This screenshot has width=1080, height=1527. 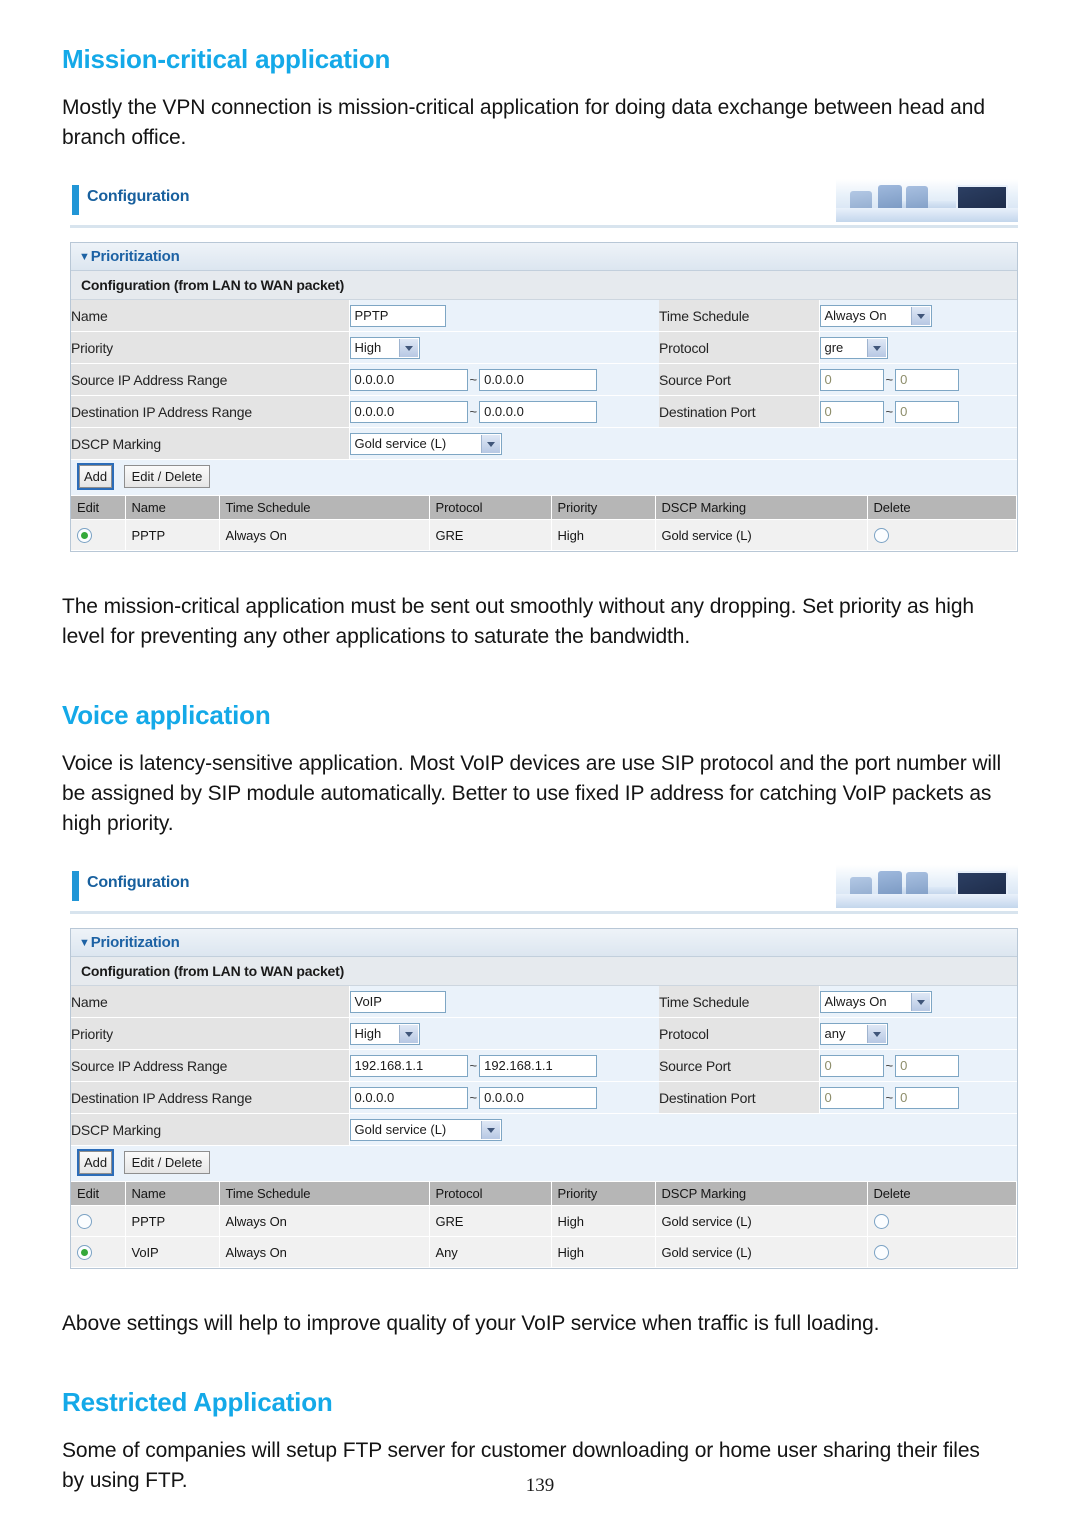 What do you see at coordinates (210, 316) in the screenshot?
I see `label-name: Name` at bounding box center [210, 316].